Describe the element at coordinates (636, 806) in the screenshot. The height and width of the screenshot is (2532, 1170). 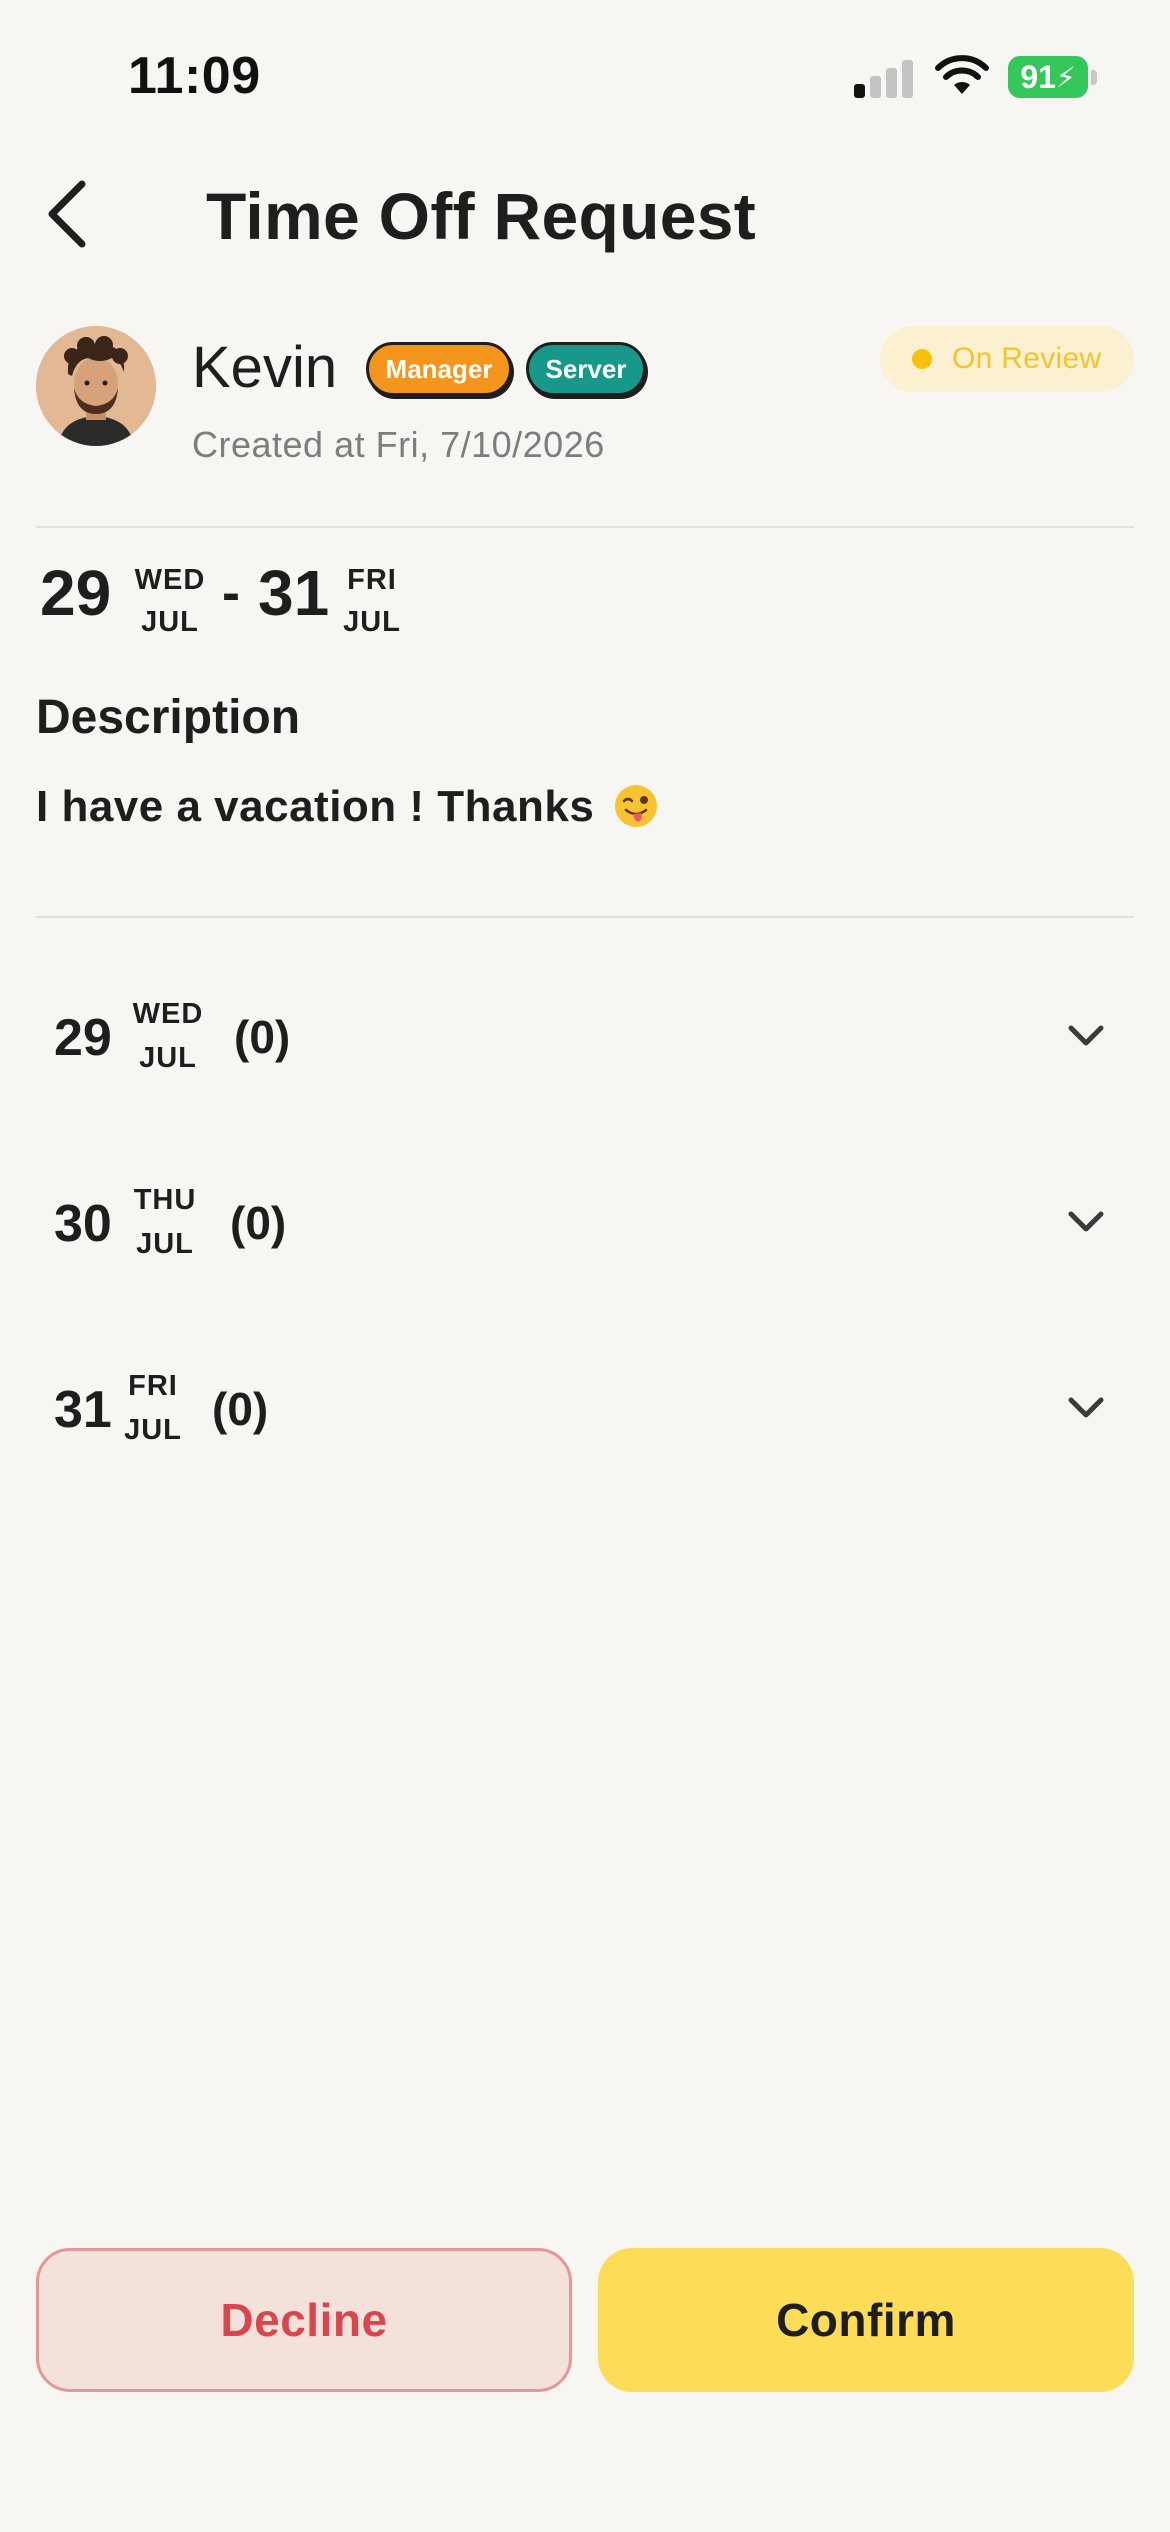
I see `winking-face-with-tongue-emoji` at that location.